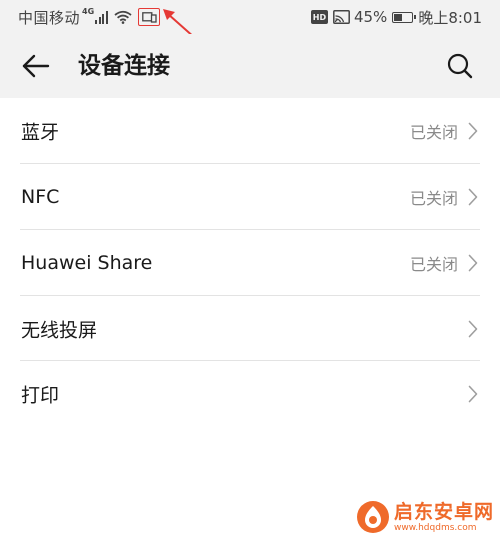 The height and width of the screenshot is (540, 500). I want to click on battery-percent: 45%, so click(370, 17).